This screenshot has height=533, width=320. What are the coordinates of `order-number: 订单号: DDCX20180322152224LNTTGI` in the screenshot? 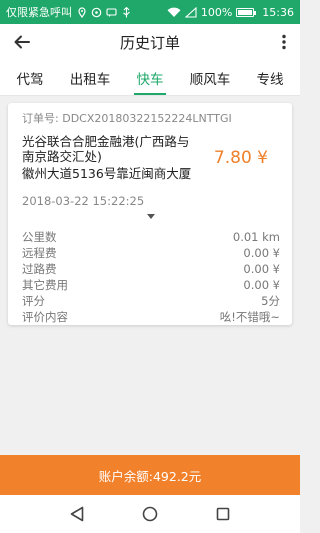 It's located at (151, 118).